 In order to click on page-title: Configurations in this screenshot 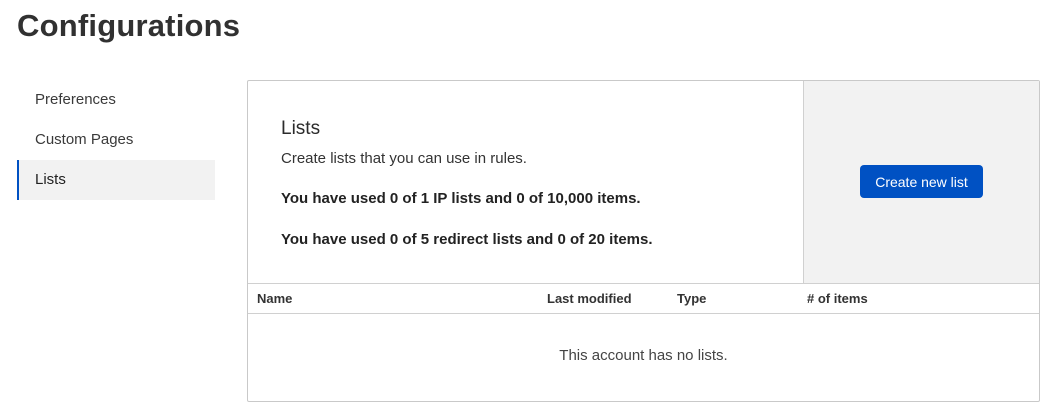, I will do `click(129, 25)`.